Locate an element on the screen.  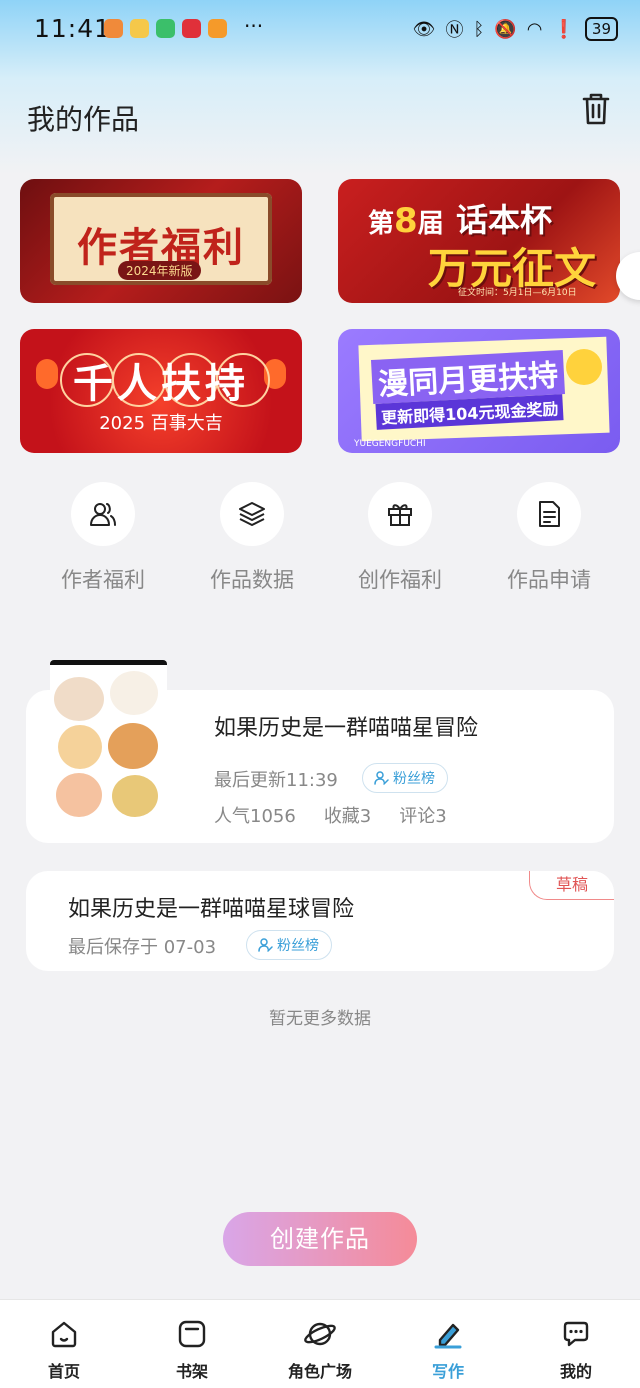
banner-tag: YUEGENGFUCHI is located at coordinates (390, 444).